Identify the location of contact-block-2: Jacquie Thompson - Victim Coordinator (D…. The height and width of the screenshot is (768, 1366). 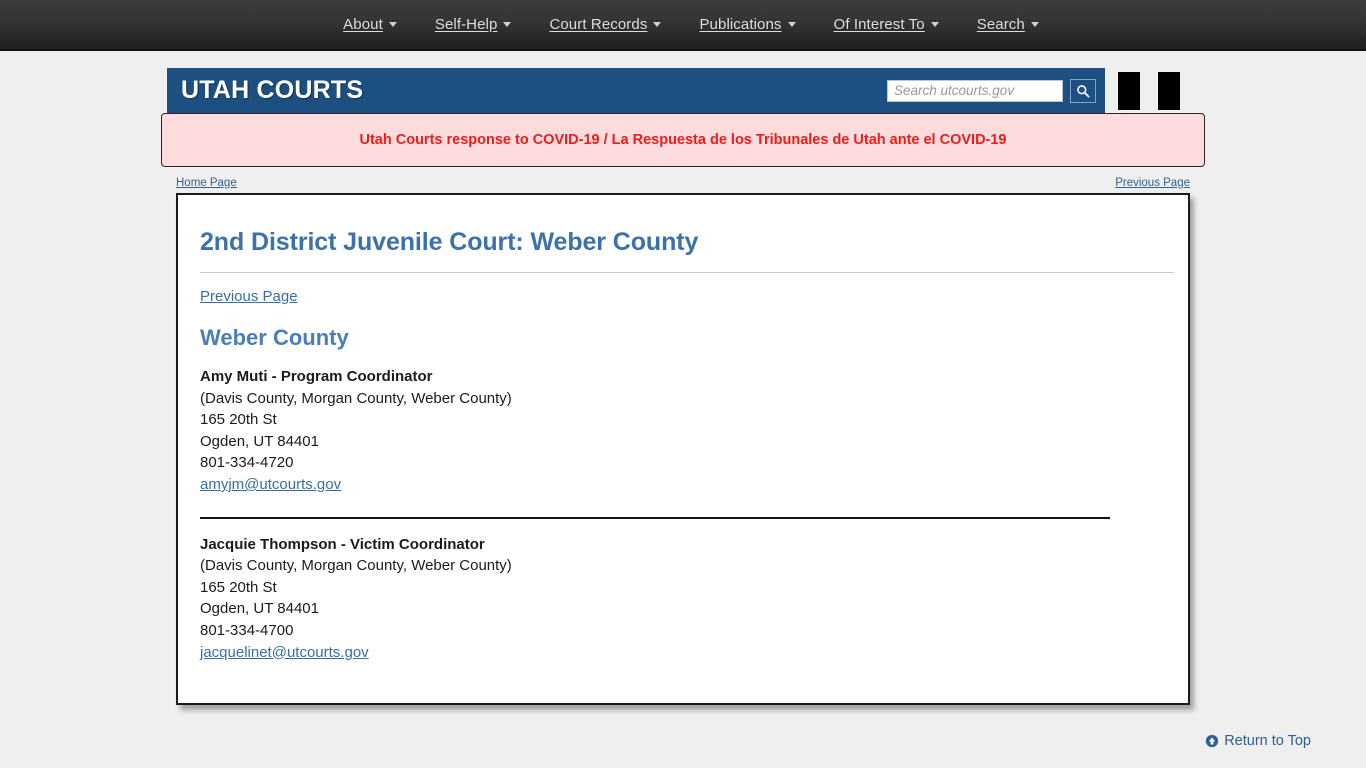
(683, 599).